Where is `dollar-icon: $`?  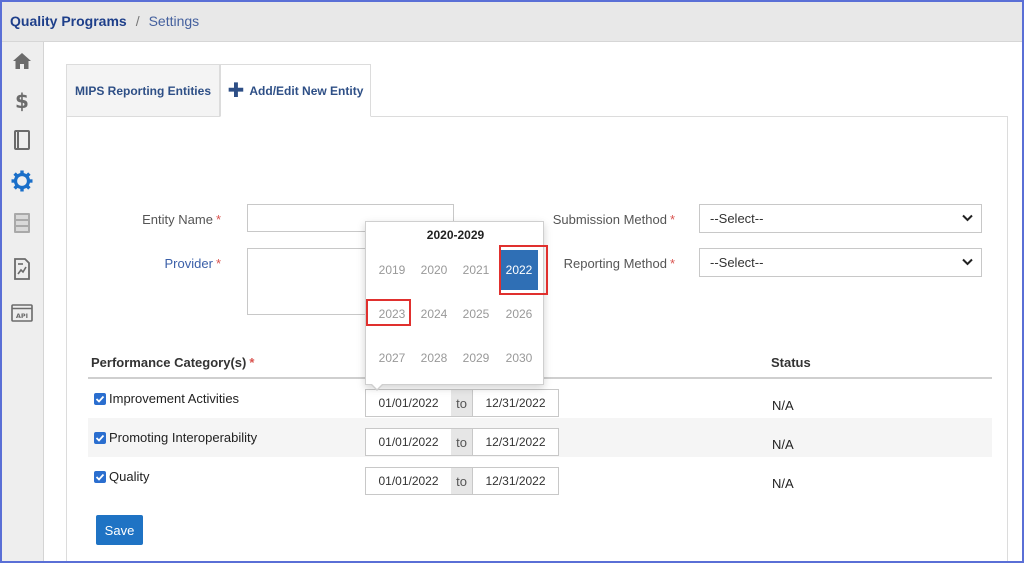
dollar-icon: $ is located at coordinates (22, 101).